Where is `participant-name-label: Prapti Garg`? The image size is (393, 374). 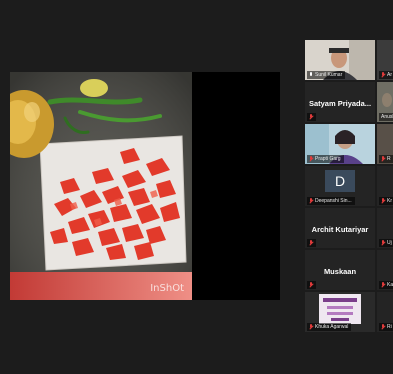
participant-name-label: Prapti Garg is located at coordinates (325, 159).